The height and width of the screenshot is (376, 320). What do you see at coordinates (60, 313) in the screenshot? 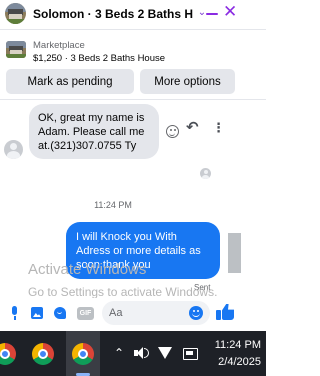
I see `sticker-icon` at bounding box center [60, 313].